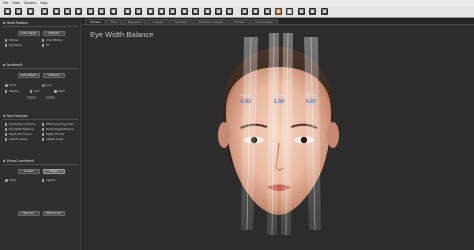  What do you see at coordinates (28, 171) in the screenshot?
I see `locate-button: Locate` at bounding box center [28, 171].